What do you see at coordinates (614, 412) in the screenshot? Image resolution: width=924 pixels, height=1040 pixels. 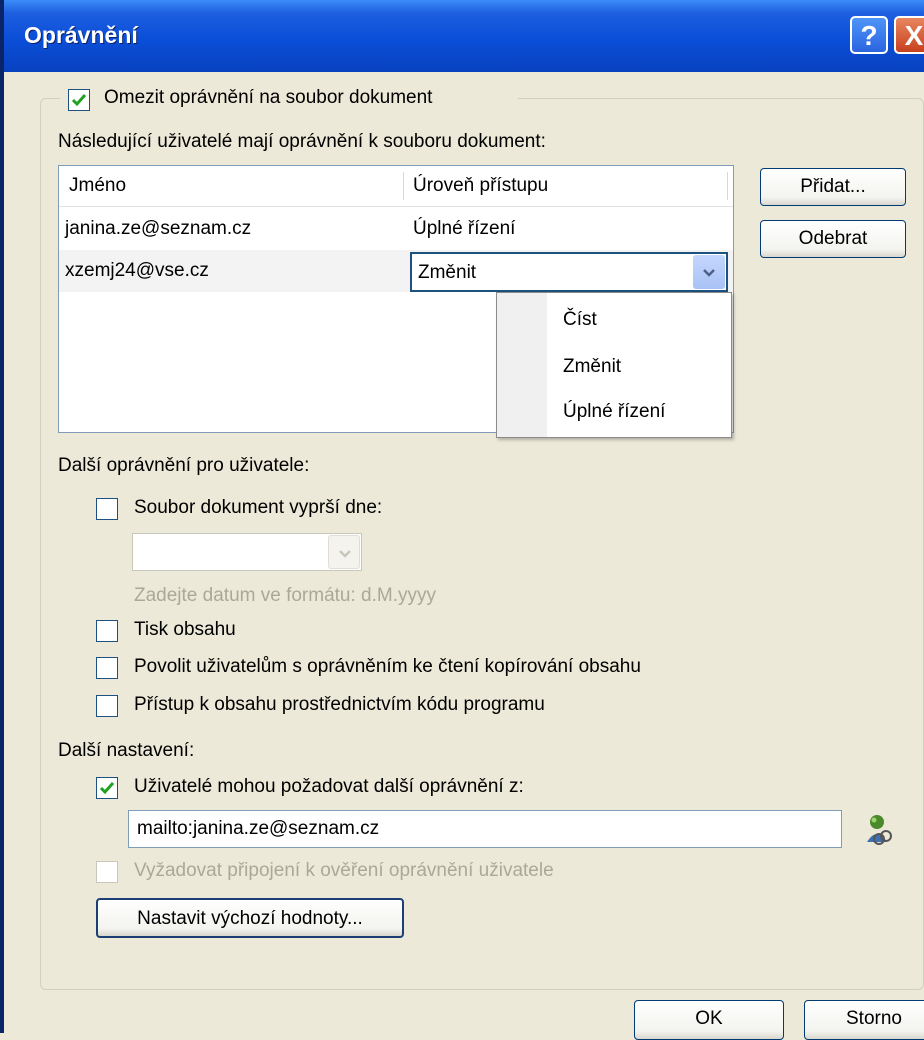 I see `dropdown-option: Úplné řízení` at bounding box center [614, 412].